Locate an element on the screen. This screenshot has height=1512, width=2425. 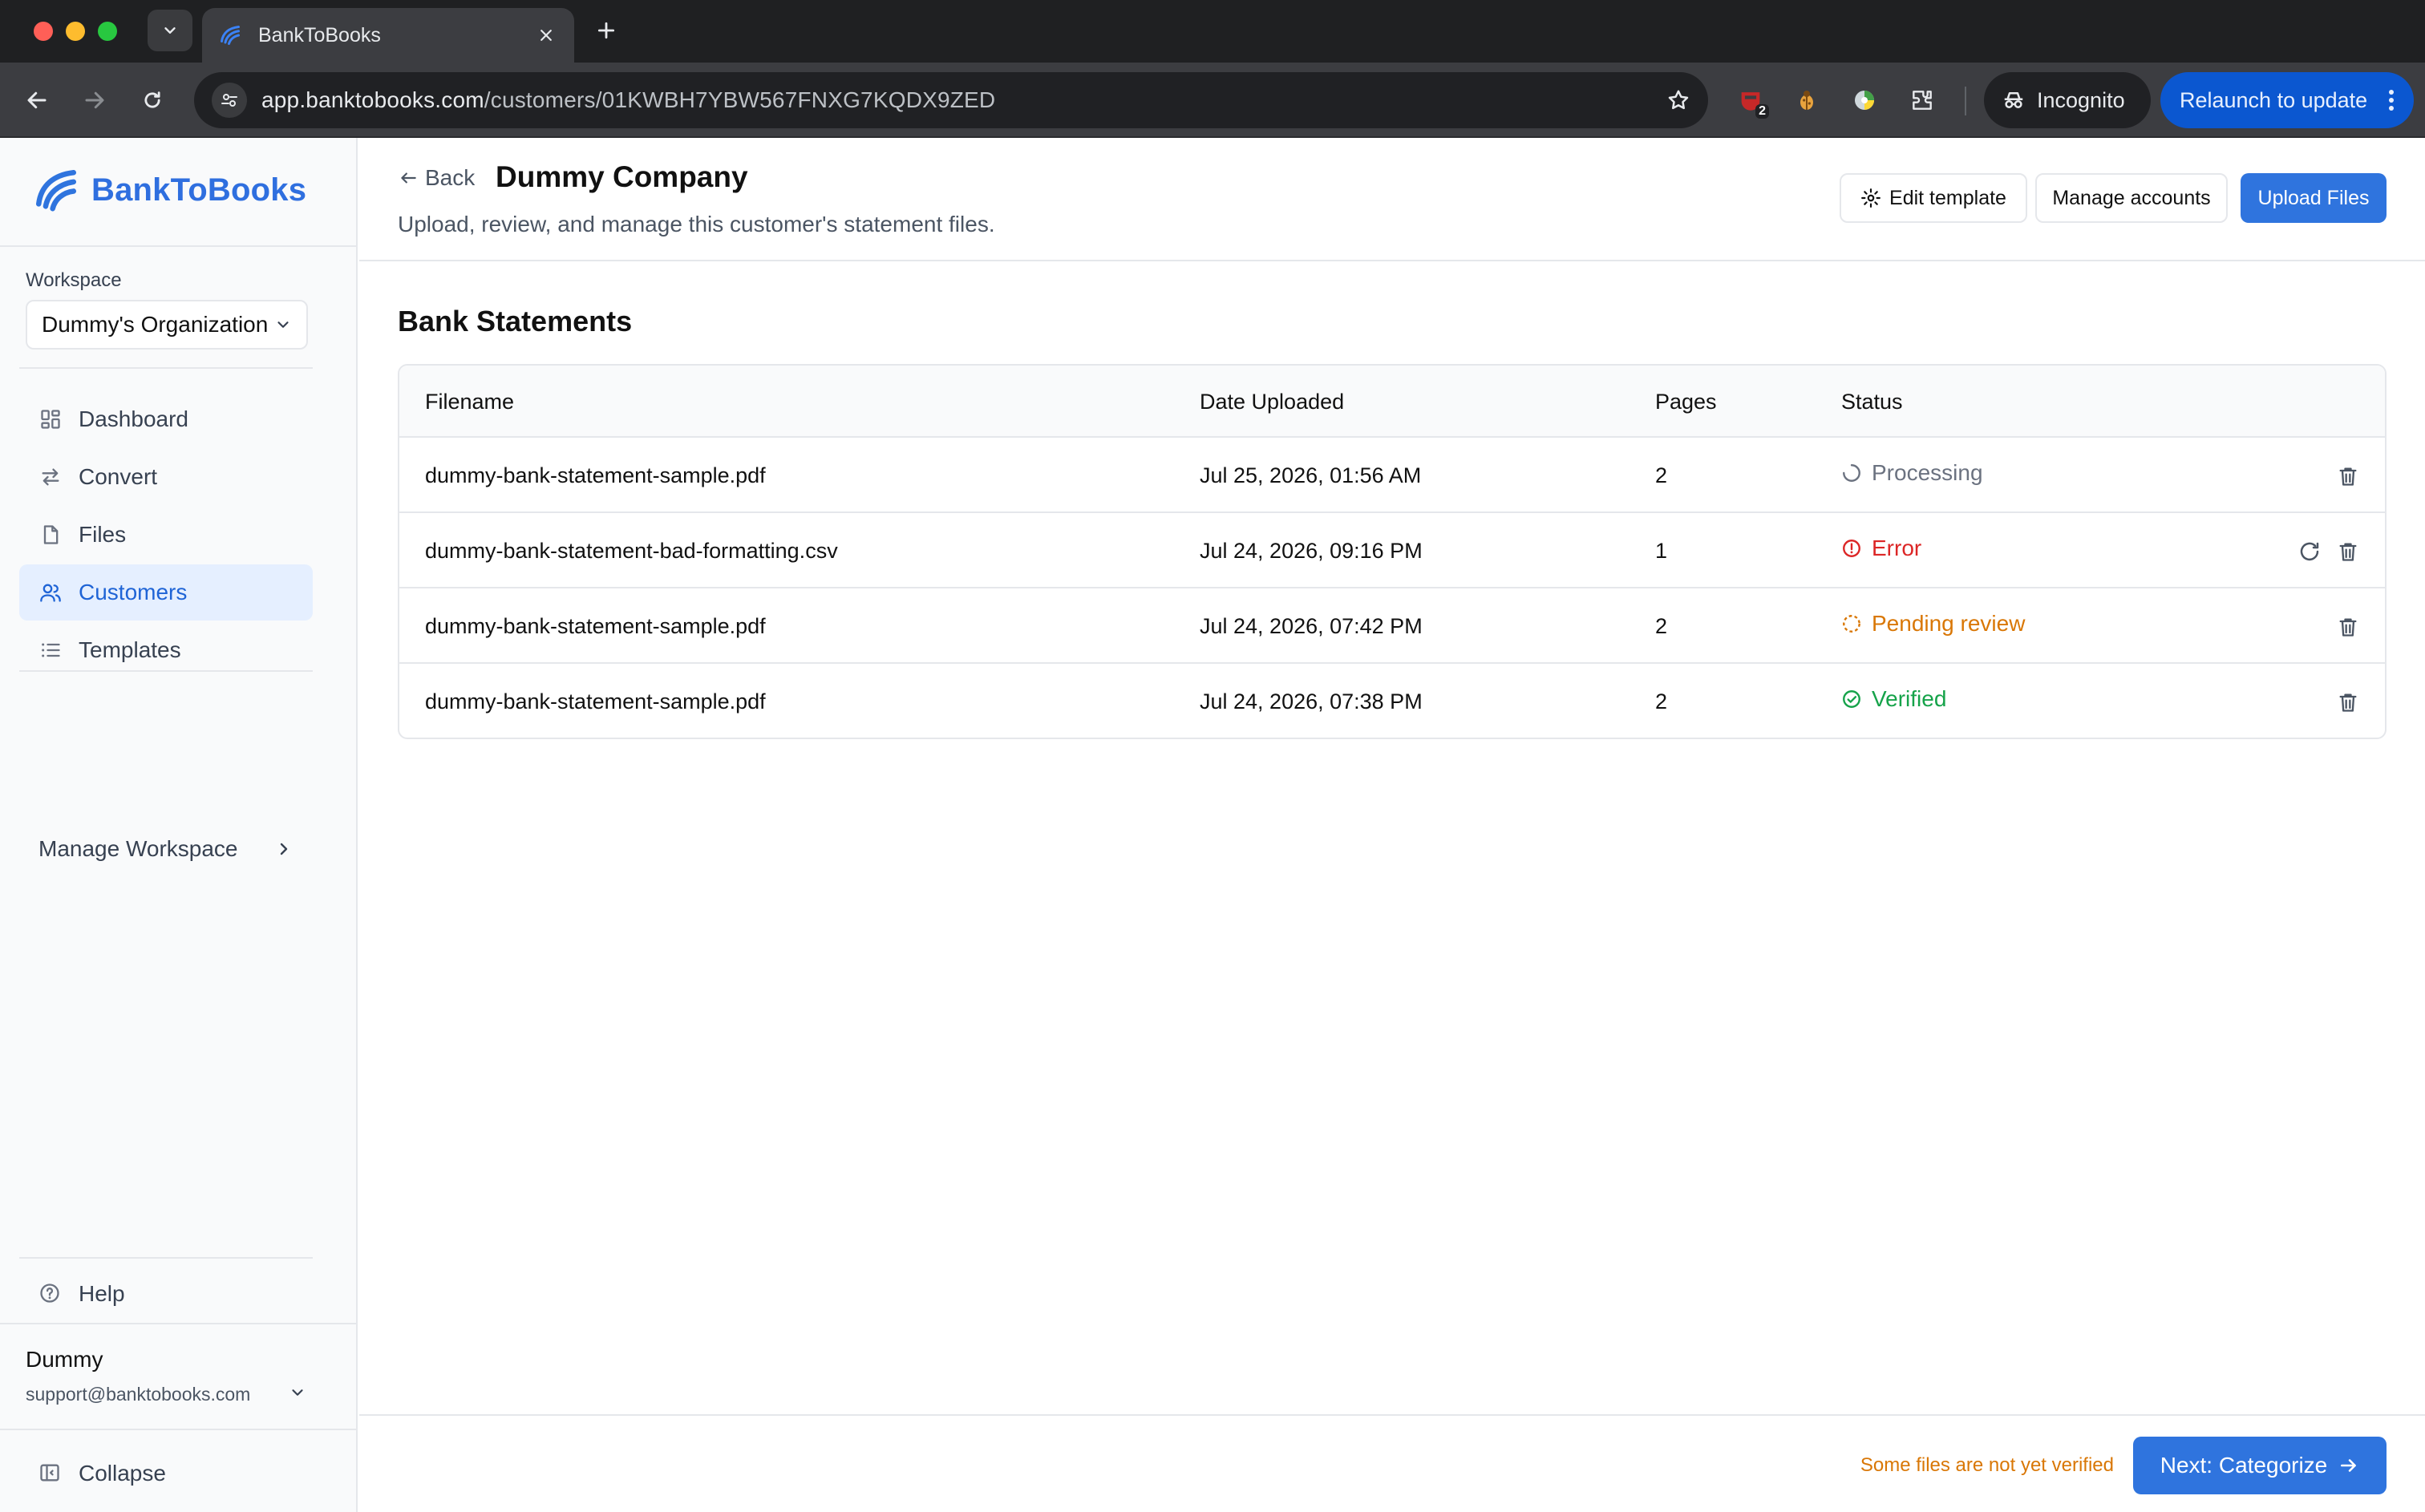
upload-files-button: Upload Files is located at coordinates (2314, 198).